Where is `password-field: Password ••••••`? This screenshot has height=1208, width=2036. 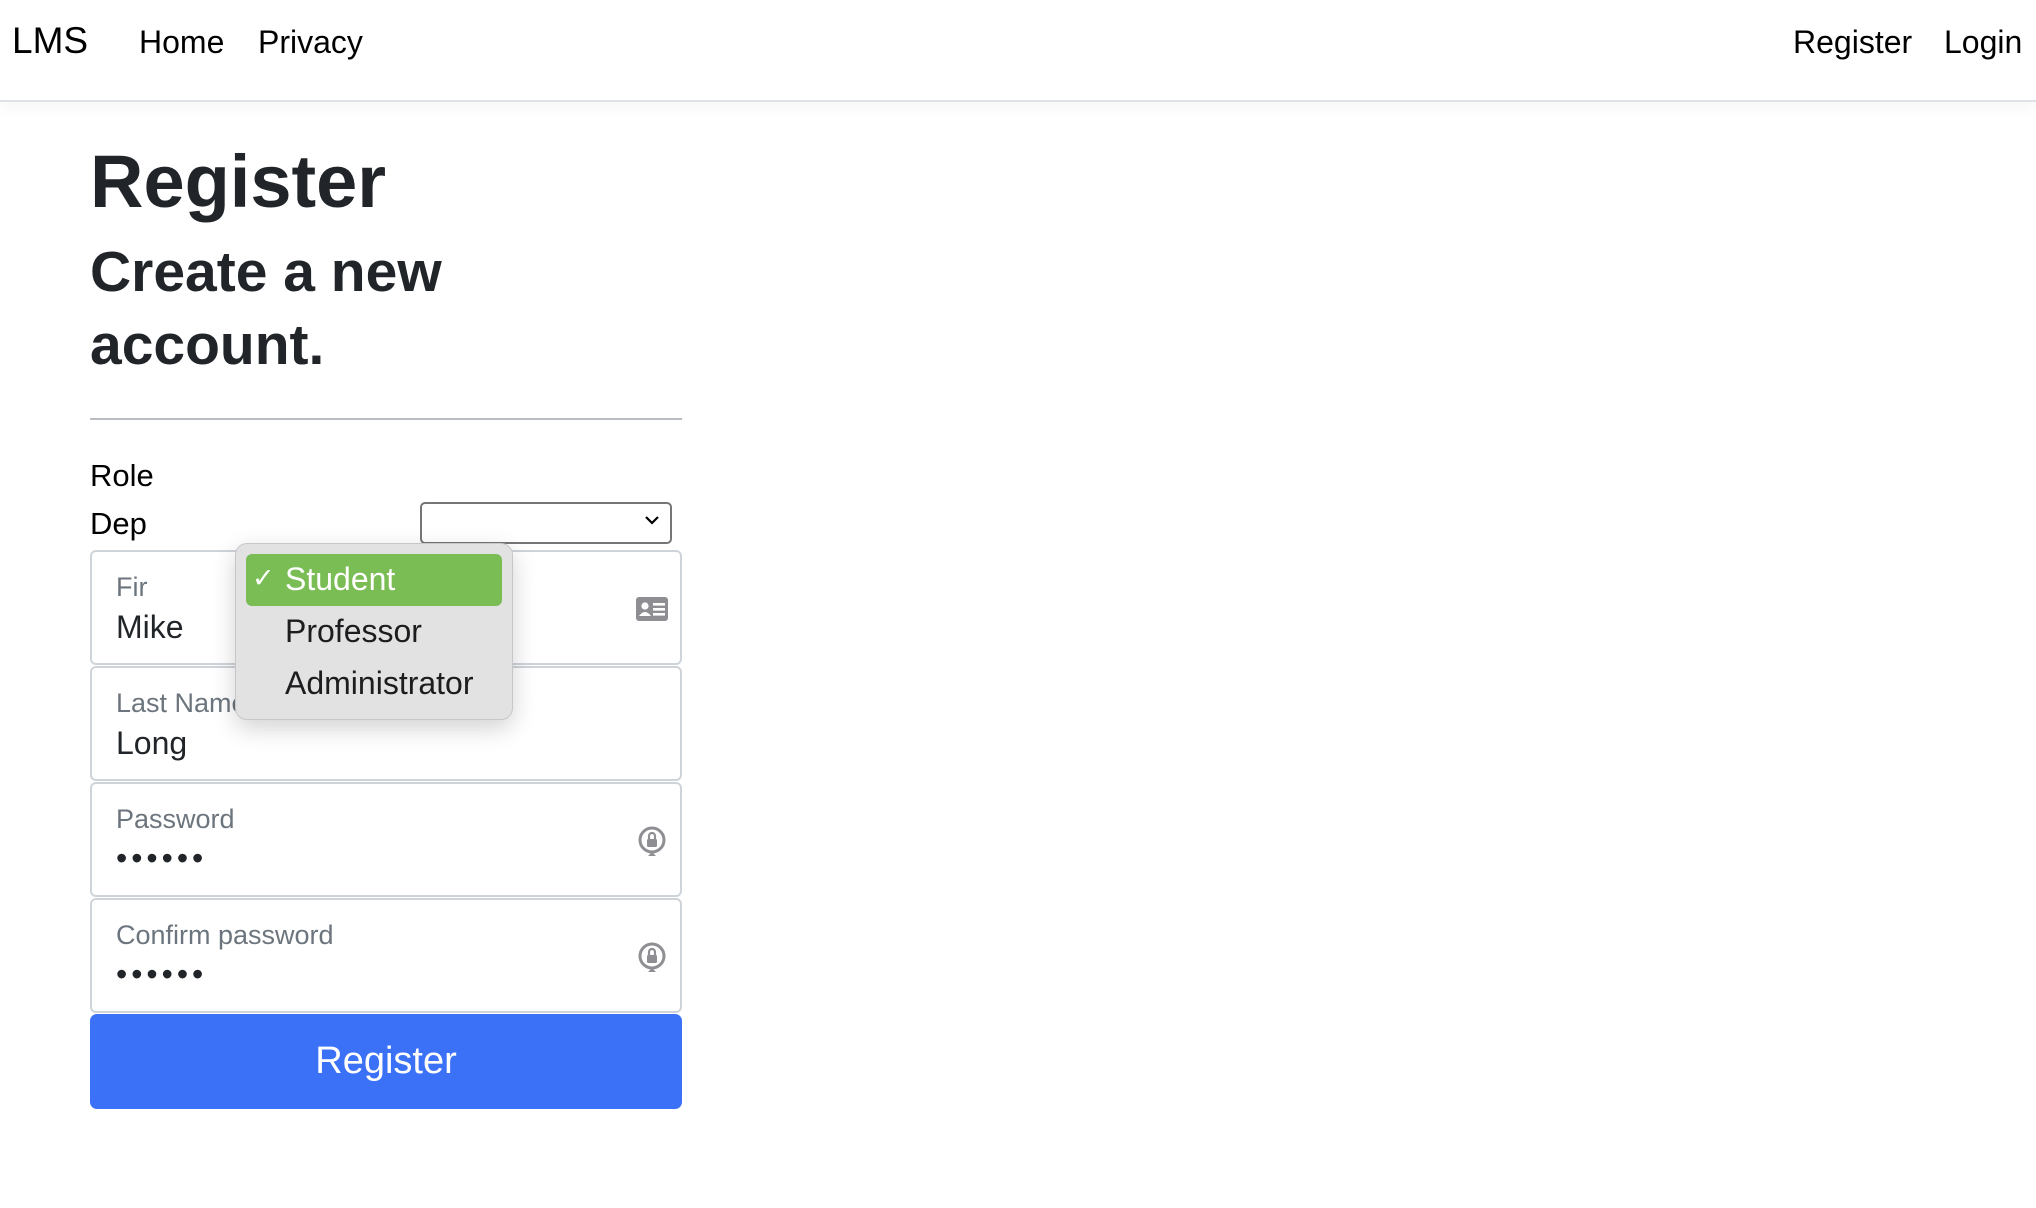
password-field: Password •••••• is located at coordinates (386, 839).